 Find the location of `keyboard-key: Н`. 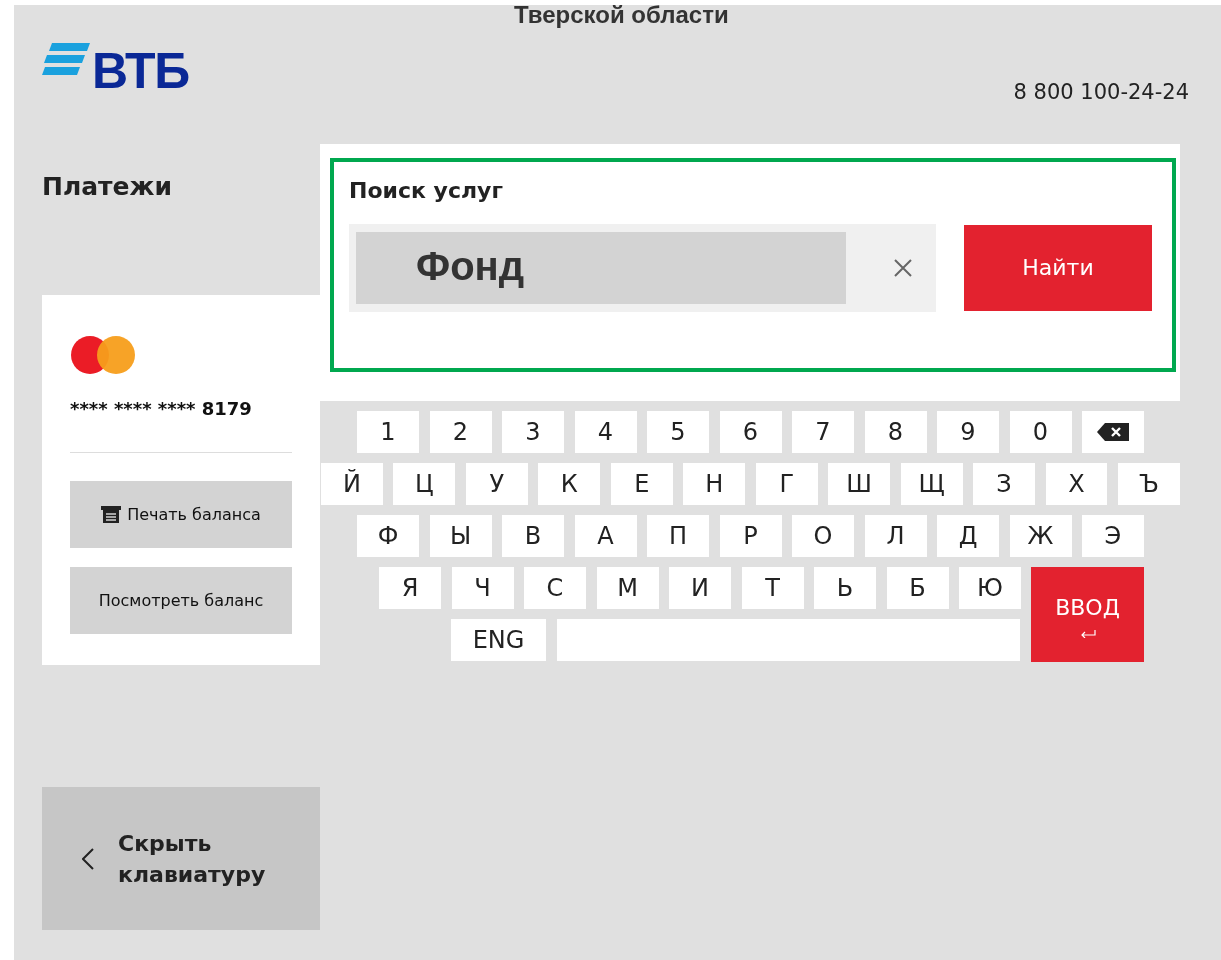

keyboard-key: Н is located at coordinates (714, 483).